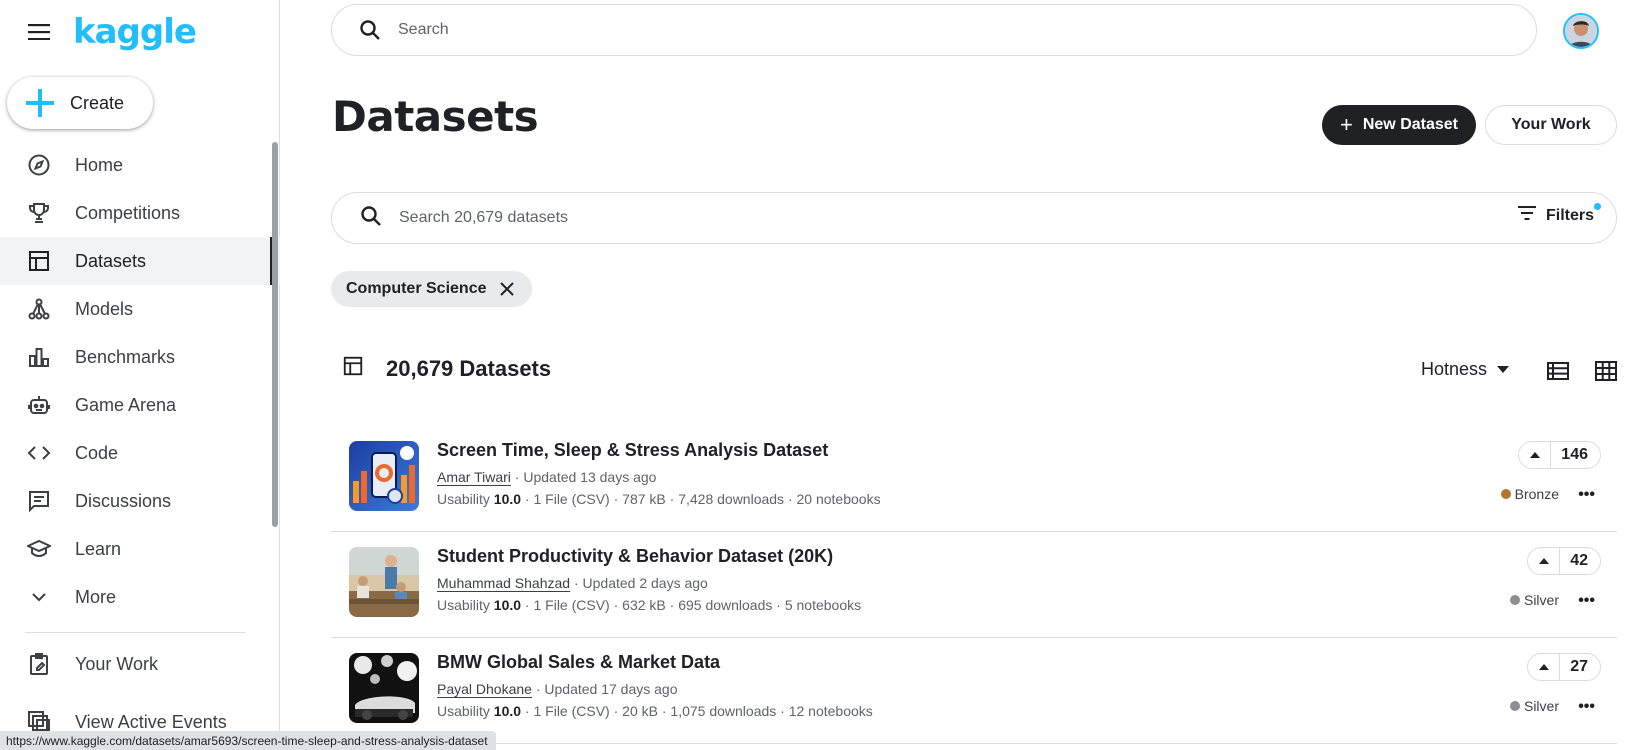 Image resolution: width=1650 pixels, height=750 pixels. I want to click on kaggle-logo: kaggle, so click(135, 32).